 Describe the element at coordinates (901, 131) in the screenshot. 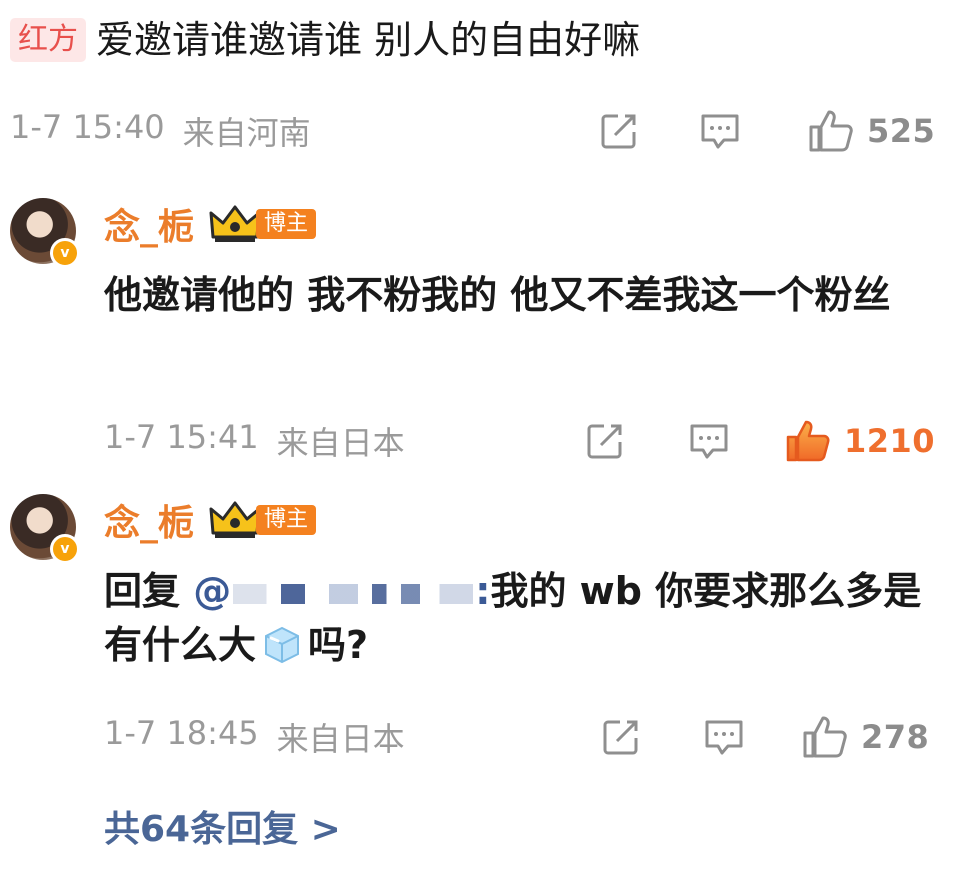

I see `like-count: 525` at that location.